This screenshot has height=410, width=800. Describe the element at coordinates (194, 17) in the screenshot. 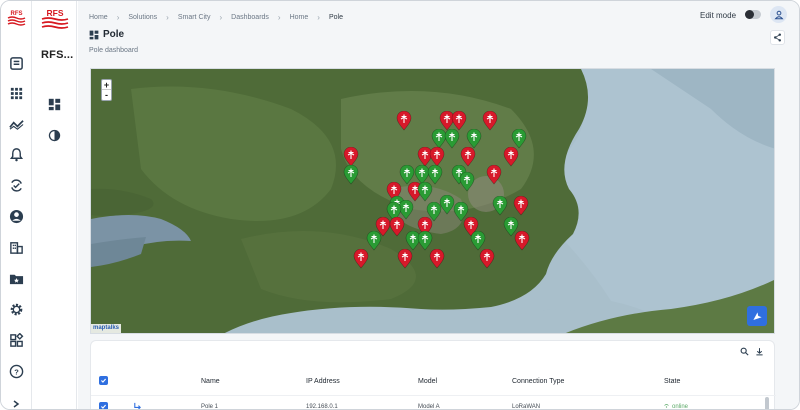

I see `breadcrumb-smart-city: Smart City` at that location.